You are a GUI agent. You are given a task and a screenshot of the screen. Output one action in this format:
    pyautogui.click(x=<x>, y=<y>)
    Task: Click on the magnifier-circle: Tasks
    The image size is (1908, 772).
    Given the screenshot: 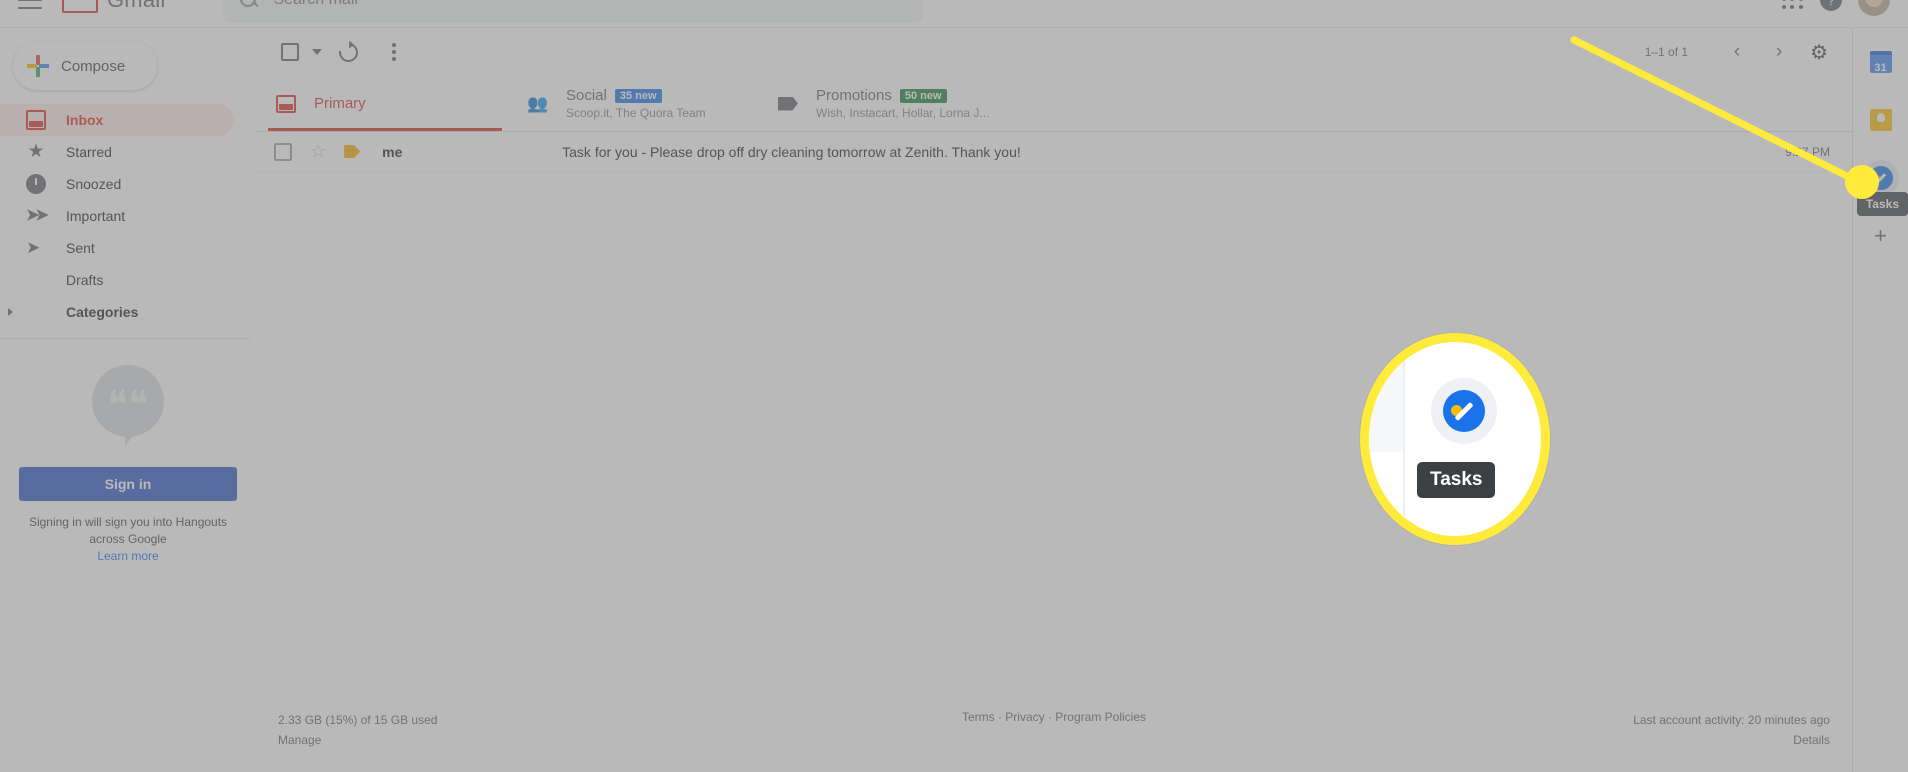 What is the action you would take?
    pyautogui.click(x=1455, y=439)
    